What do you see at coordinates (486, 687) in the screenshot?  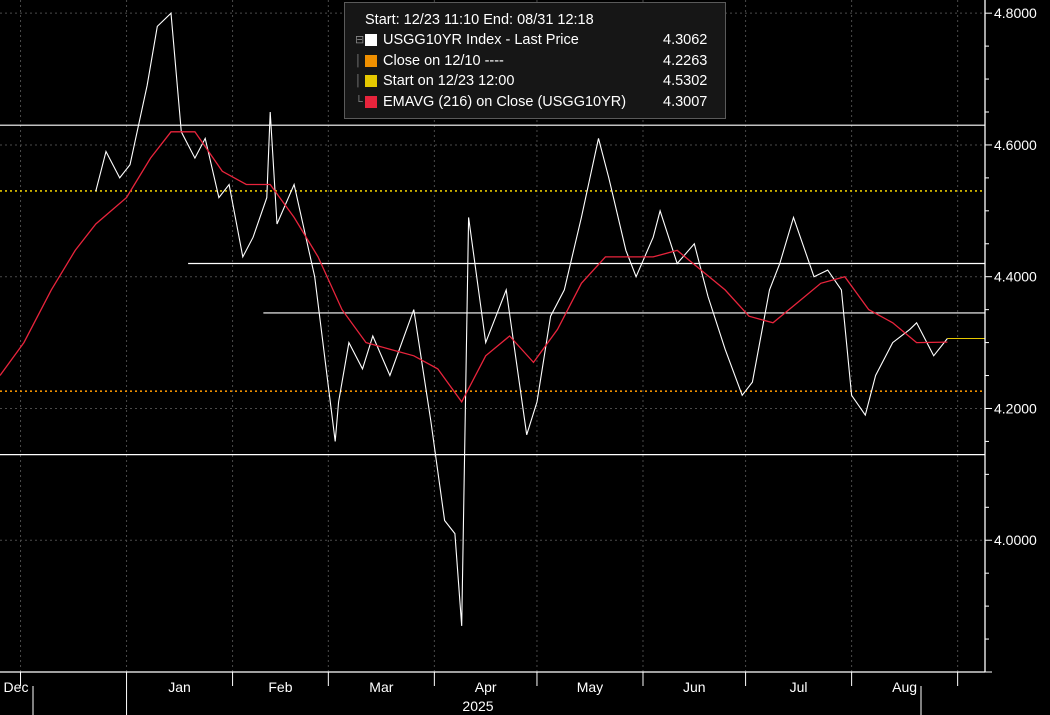 I see `x-tick-label: Apr` at bounding box center [486, 687].